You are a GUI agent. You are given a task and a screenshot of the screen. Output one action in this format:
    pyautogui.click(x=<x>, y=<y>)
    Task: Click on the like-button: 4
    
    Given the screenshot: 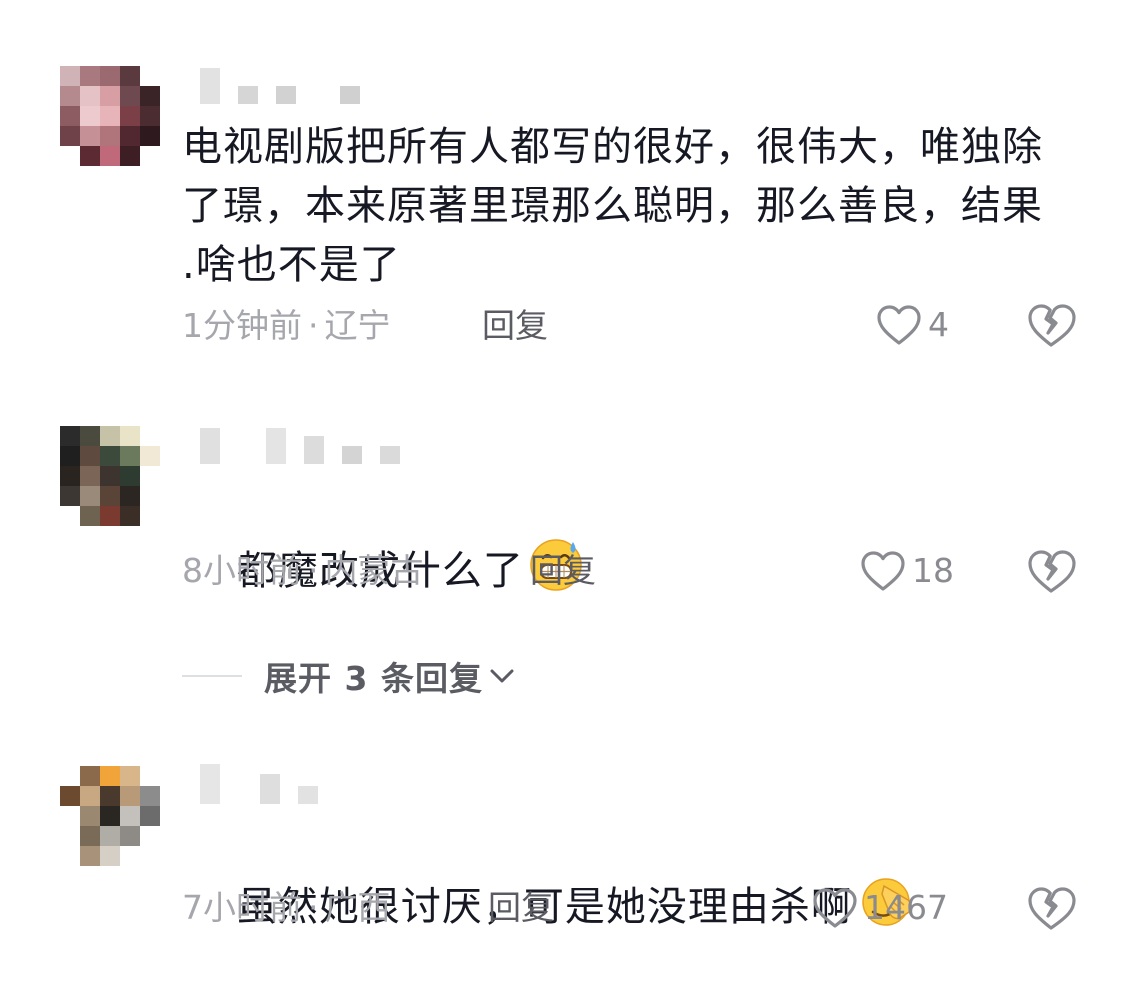 What is the action you would take?
    pyautogui.click(x=912, y=325)
    